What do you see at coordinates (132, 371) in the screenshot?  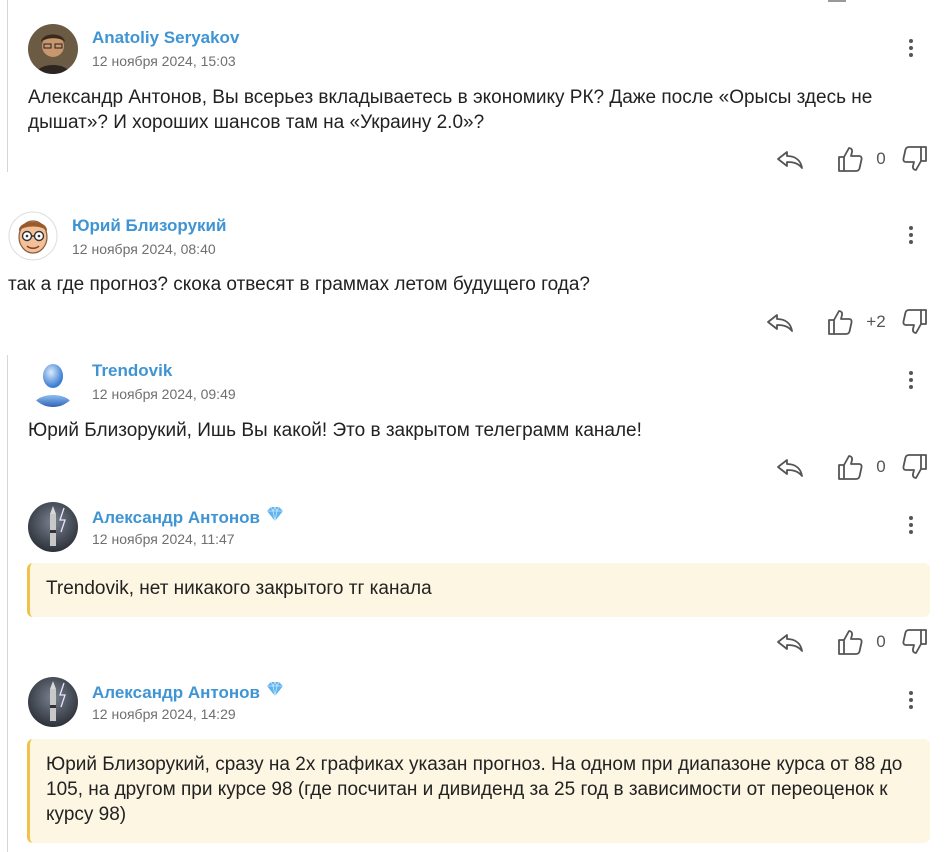 I see `comment-author: Trendovik` at bounding box center [132, 371].